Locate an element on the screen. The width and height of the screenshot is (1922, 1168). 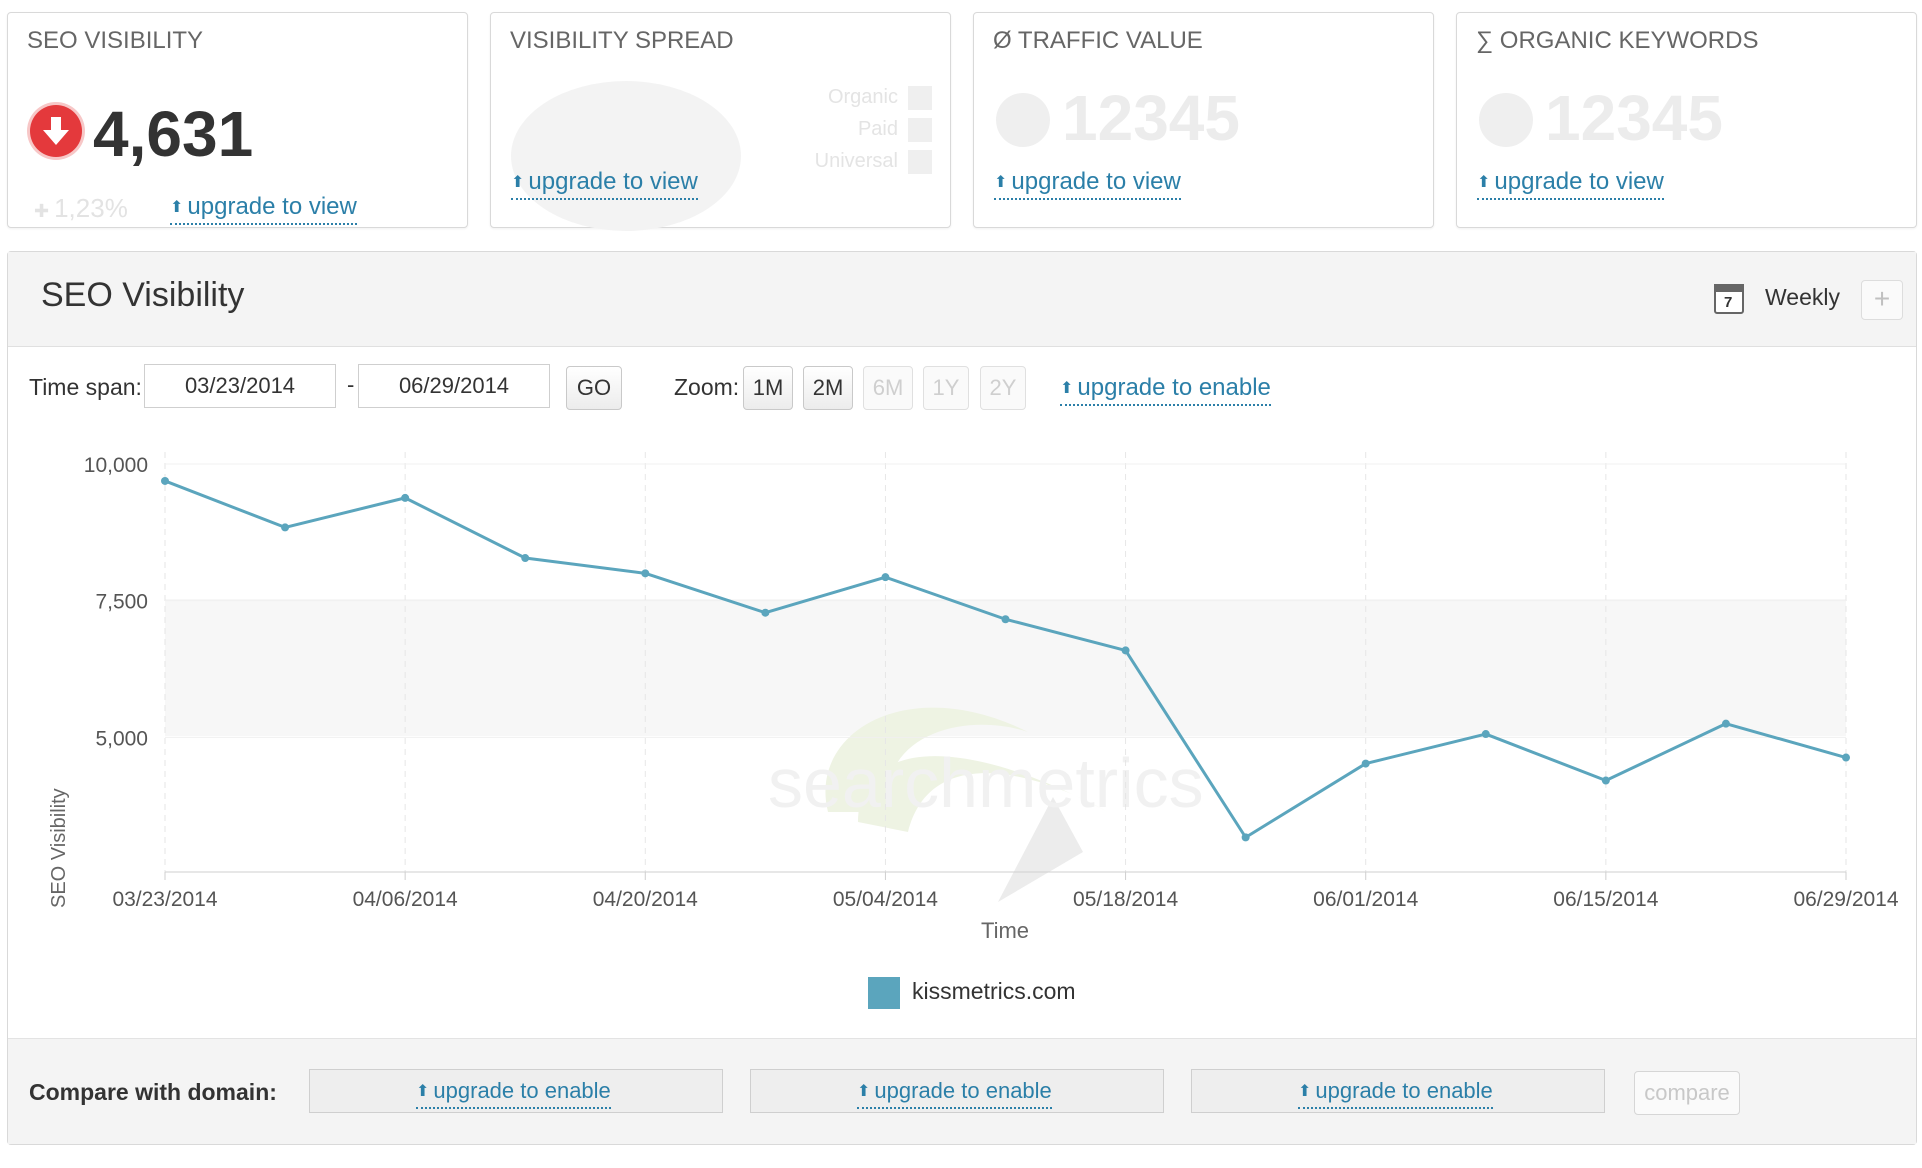
traffic-value-value: 12345 is located at coordinates (1151, 118).